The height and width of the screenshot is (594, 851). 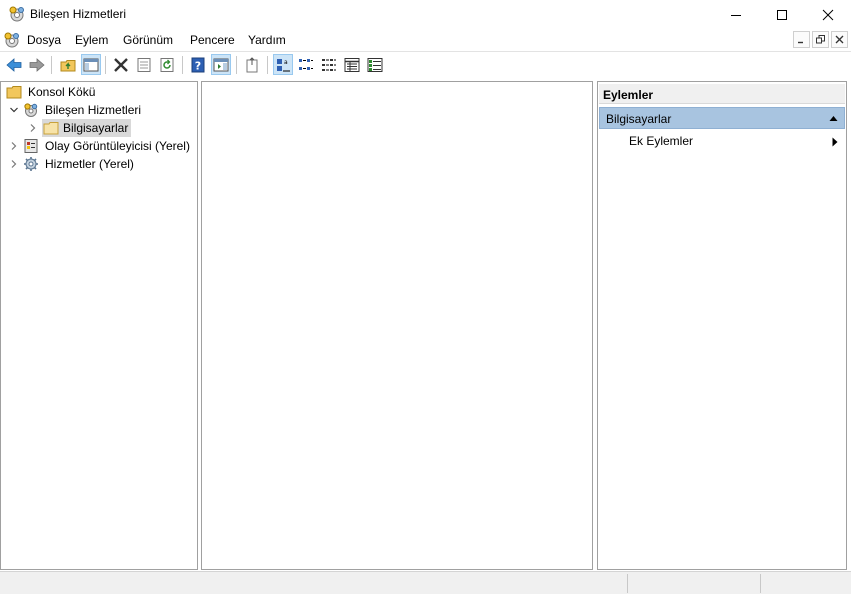 I want to click on refresh-icon, so click(x=167, y=64).